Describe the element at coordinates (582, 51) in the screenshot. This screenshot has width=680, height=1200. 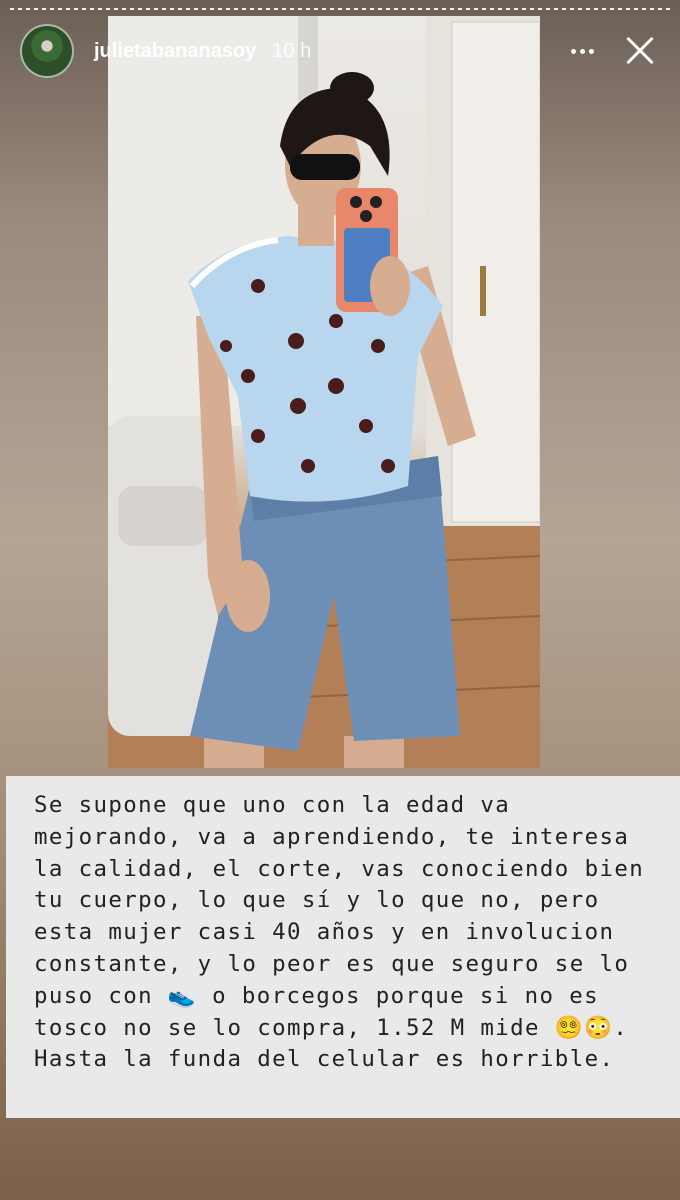
I see `more-options-icon` at that location.